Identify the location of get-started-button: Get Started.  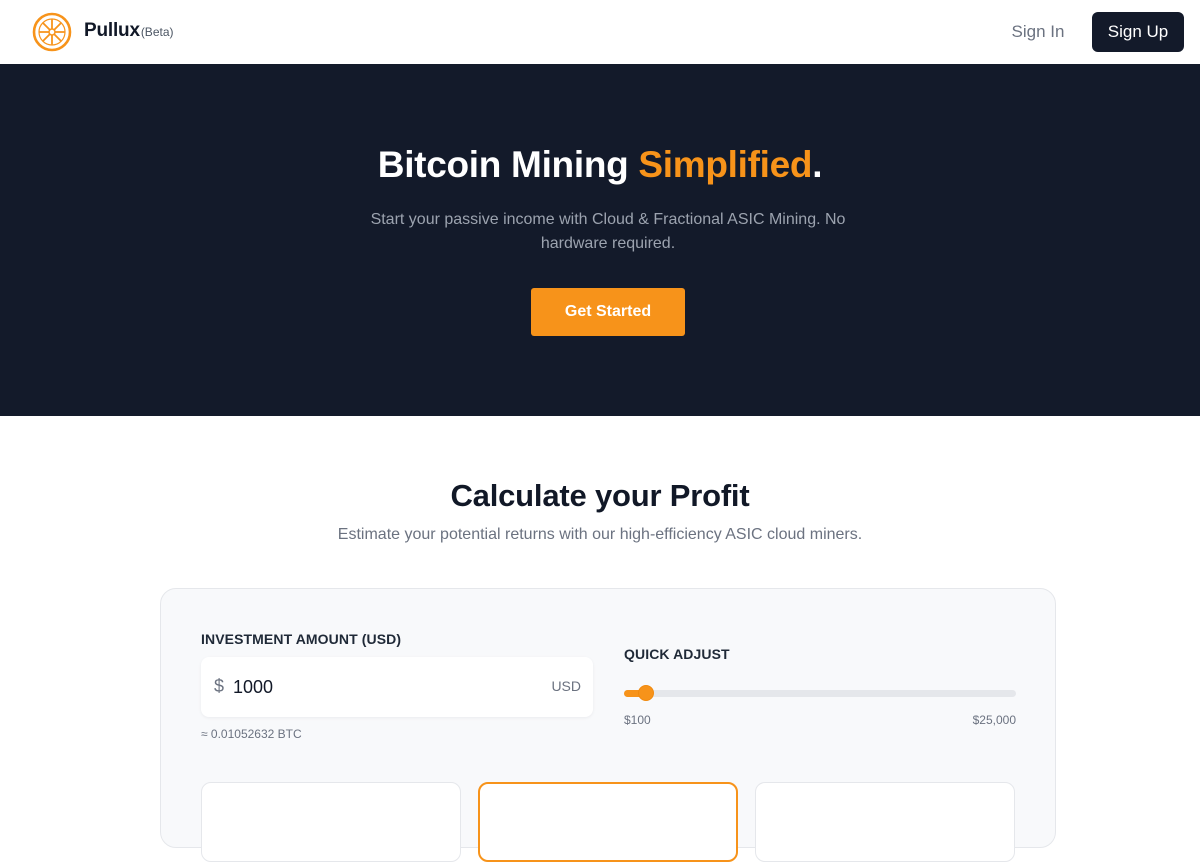
(608, 312).